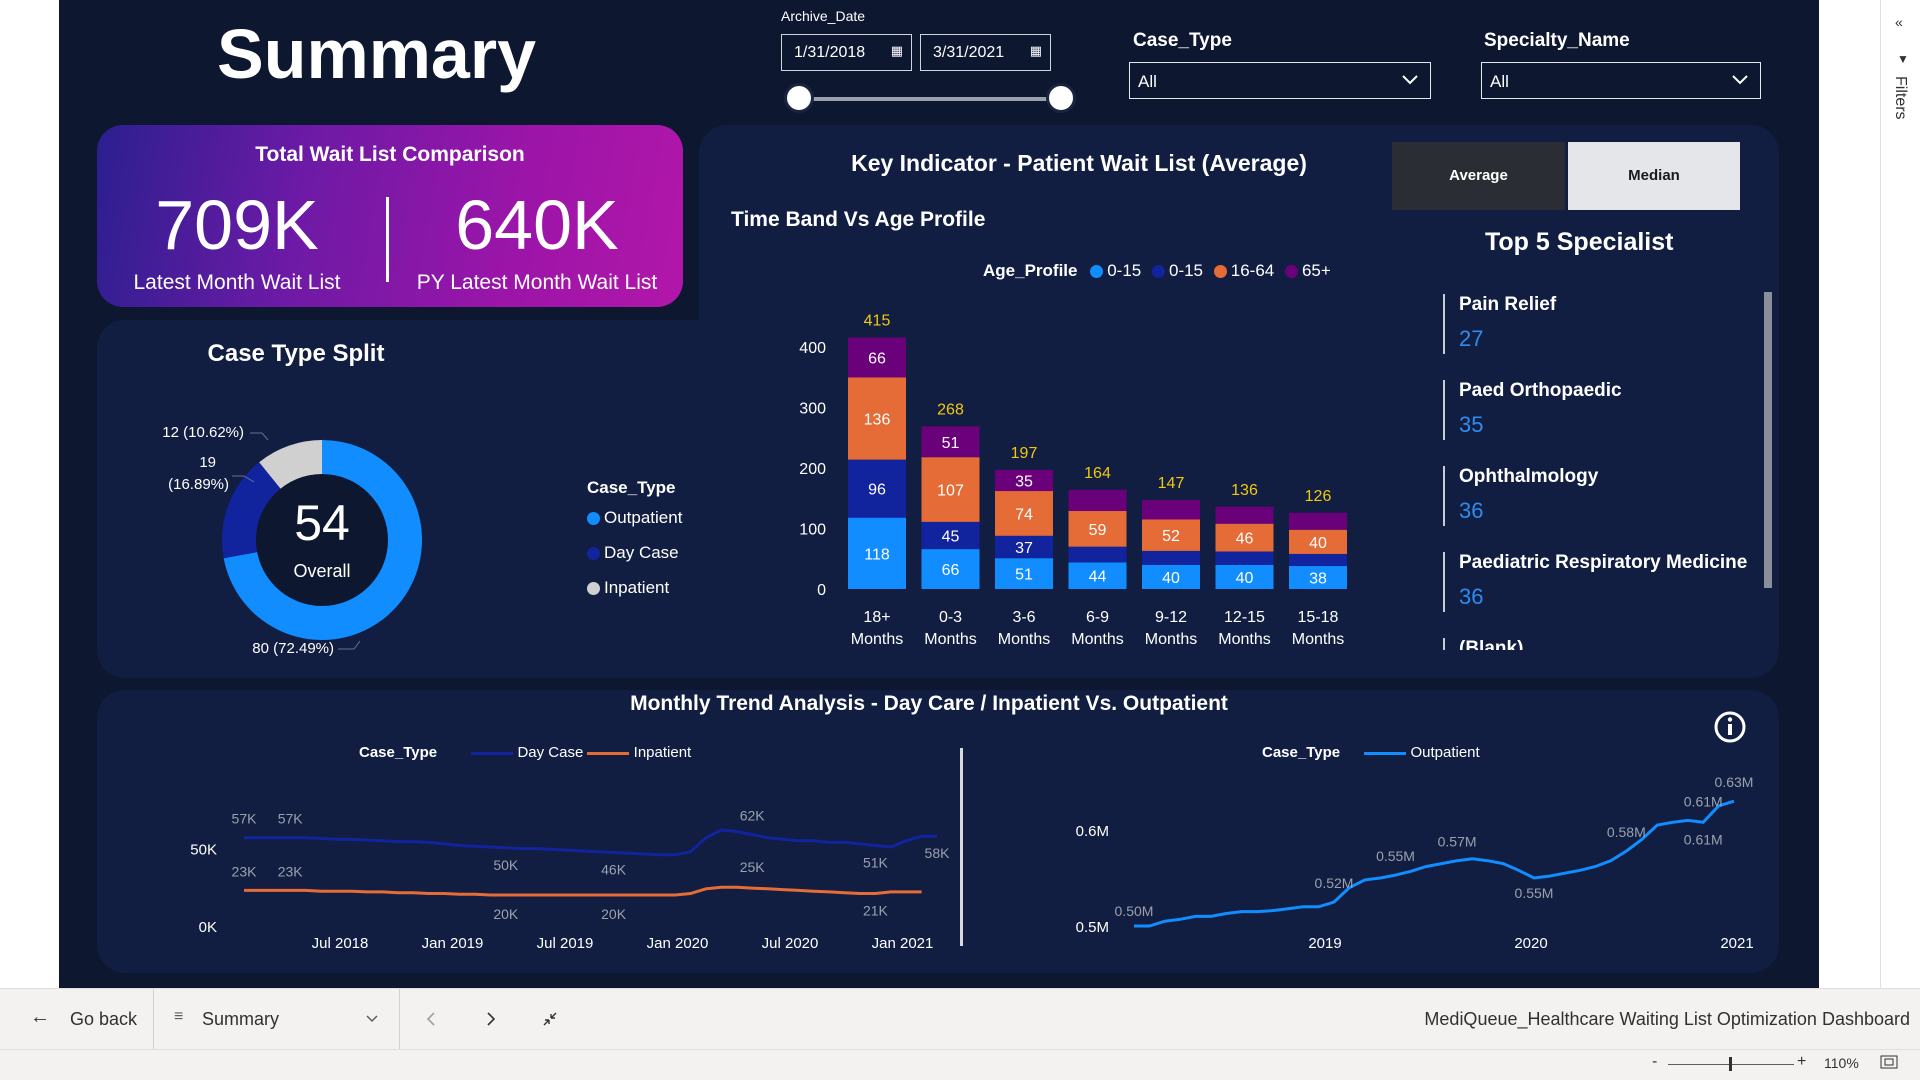  Describe the element at coordinates (583, 891) in the screenshot. I see `inpatient-line` at that location.